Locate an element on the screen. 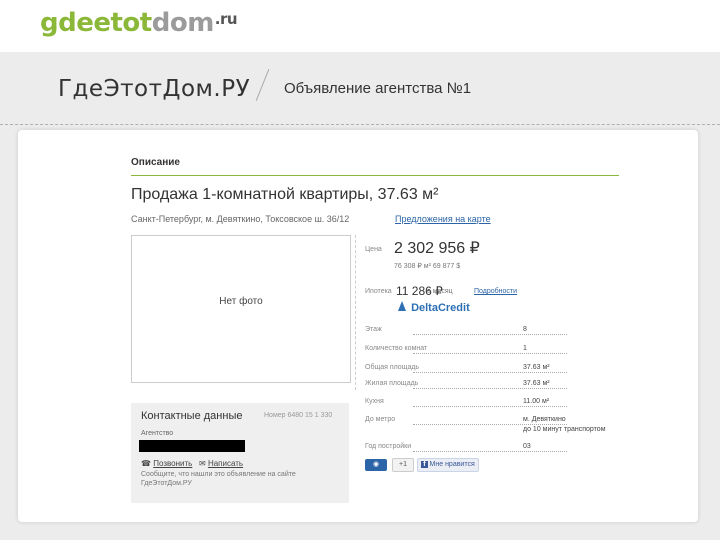  mortgage-details-link: Подробности is located at coordinates (495, 291).